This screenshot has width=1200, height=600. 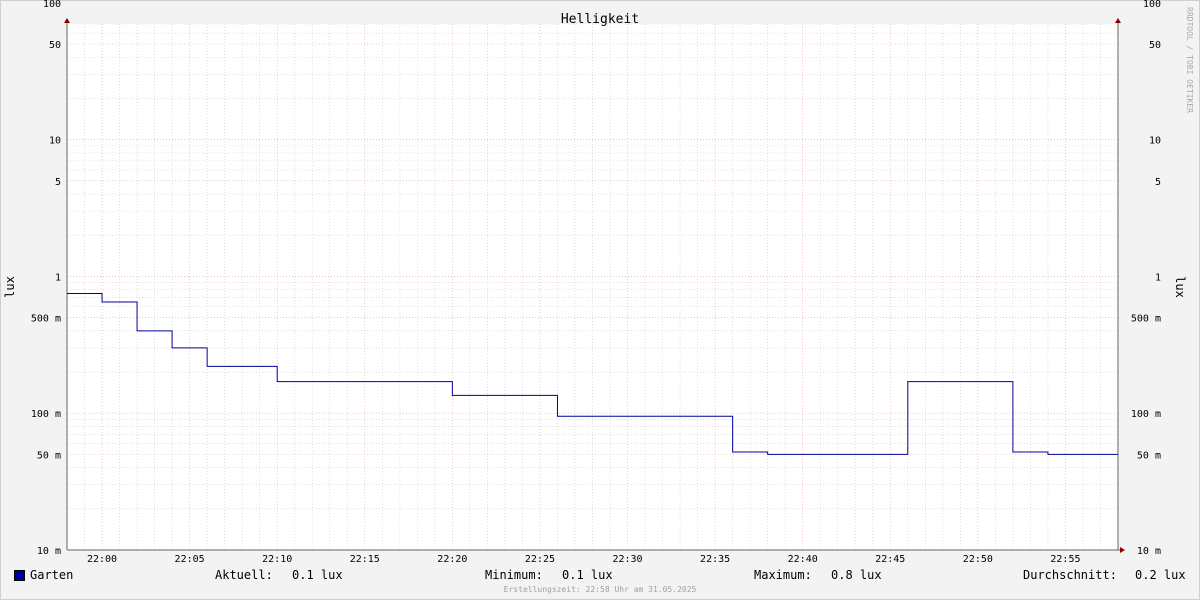 I want to click on y-tick-label-left: 5, so click(x=58, y=182).